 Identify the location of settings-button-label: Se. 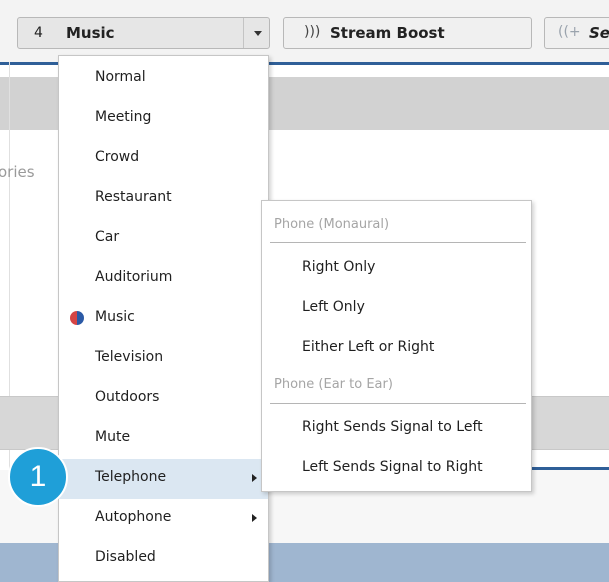
(599, 33).